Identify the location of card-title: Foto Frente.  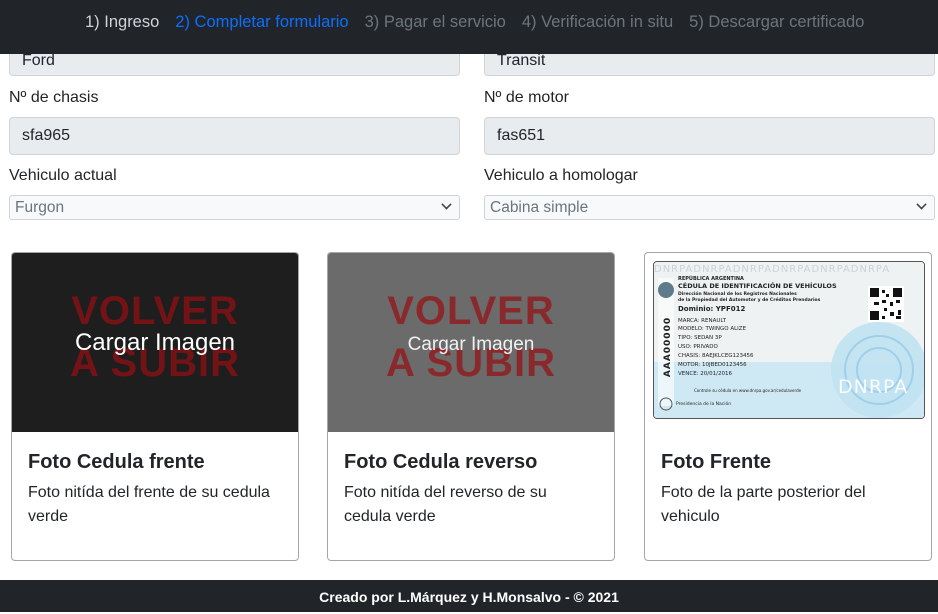
(716, 462).